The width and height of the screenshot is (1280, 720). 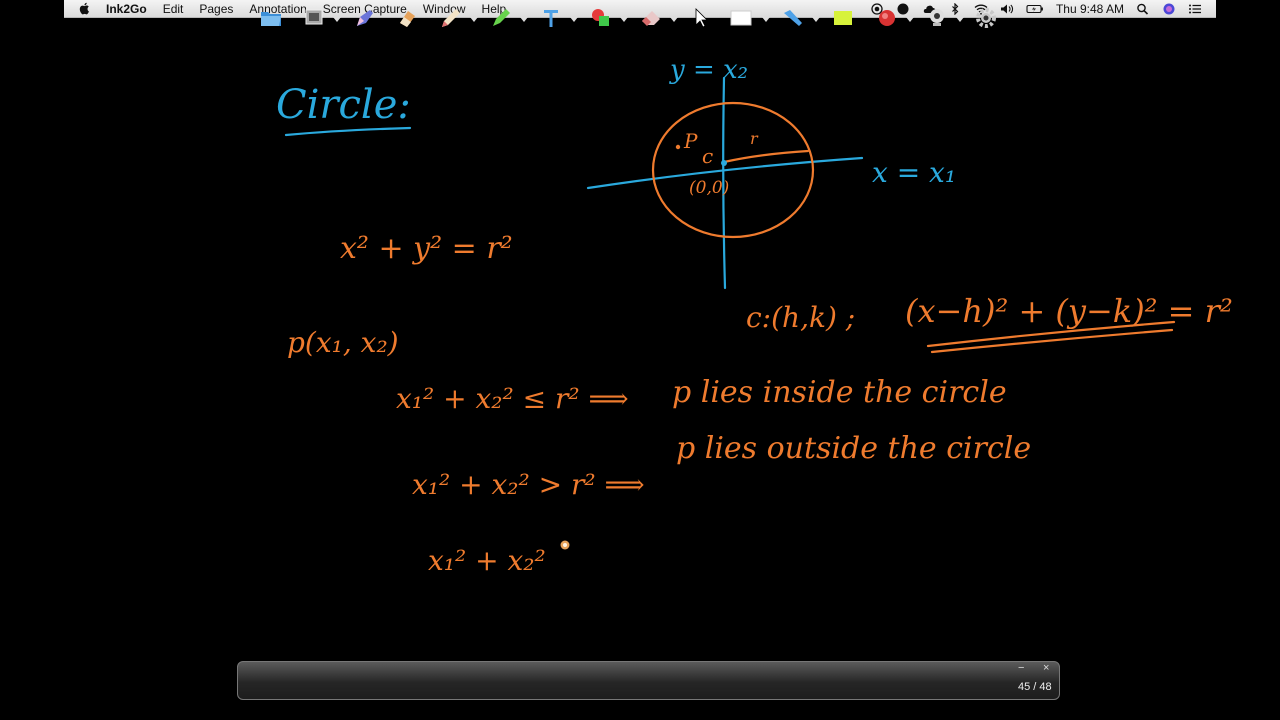 What do you see at coordinates (724, 163) in the screenshot?
I see `center-dot` at bounding box center [724, 163].